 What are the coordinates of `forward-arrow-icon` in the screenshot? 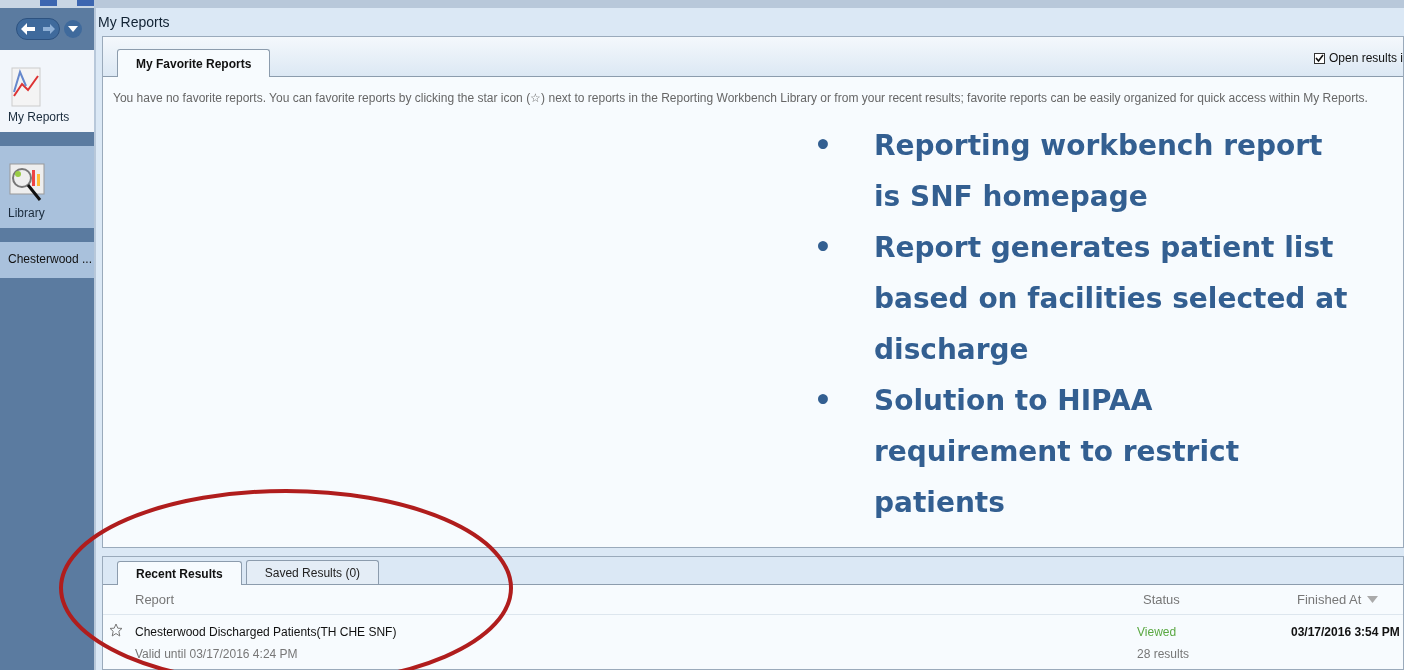 It's located at (49, 29).